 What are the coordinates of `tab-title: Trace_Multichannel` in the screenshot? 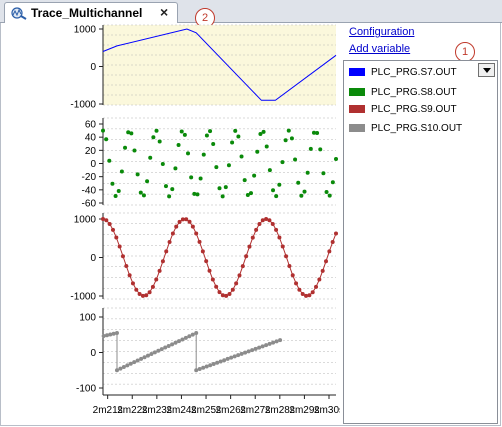 It's located at (87, 13).